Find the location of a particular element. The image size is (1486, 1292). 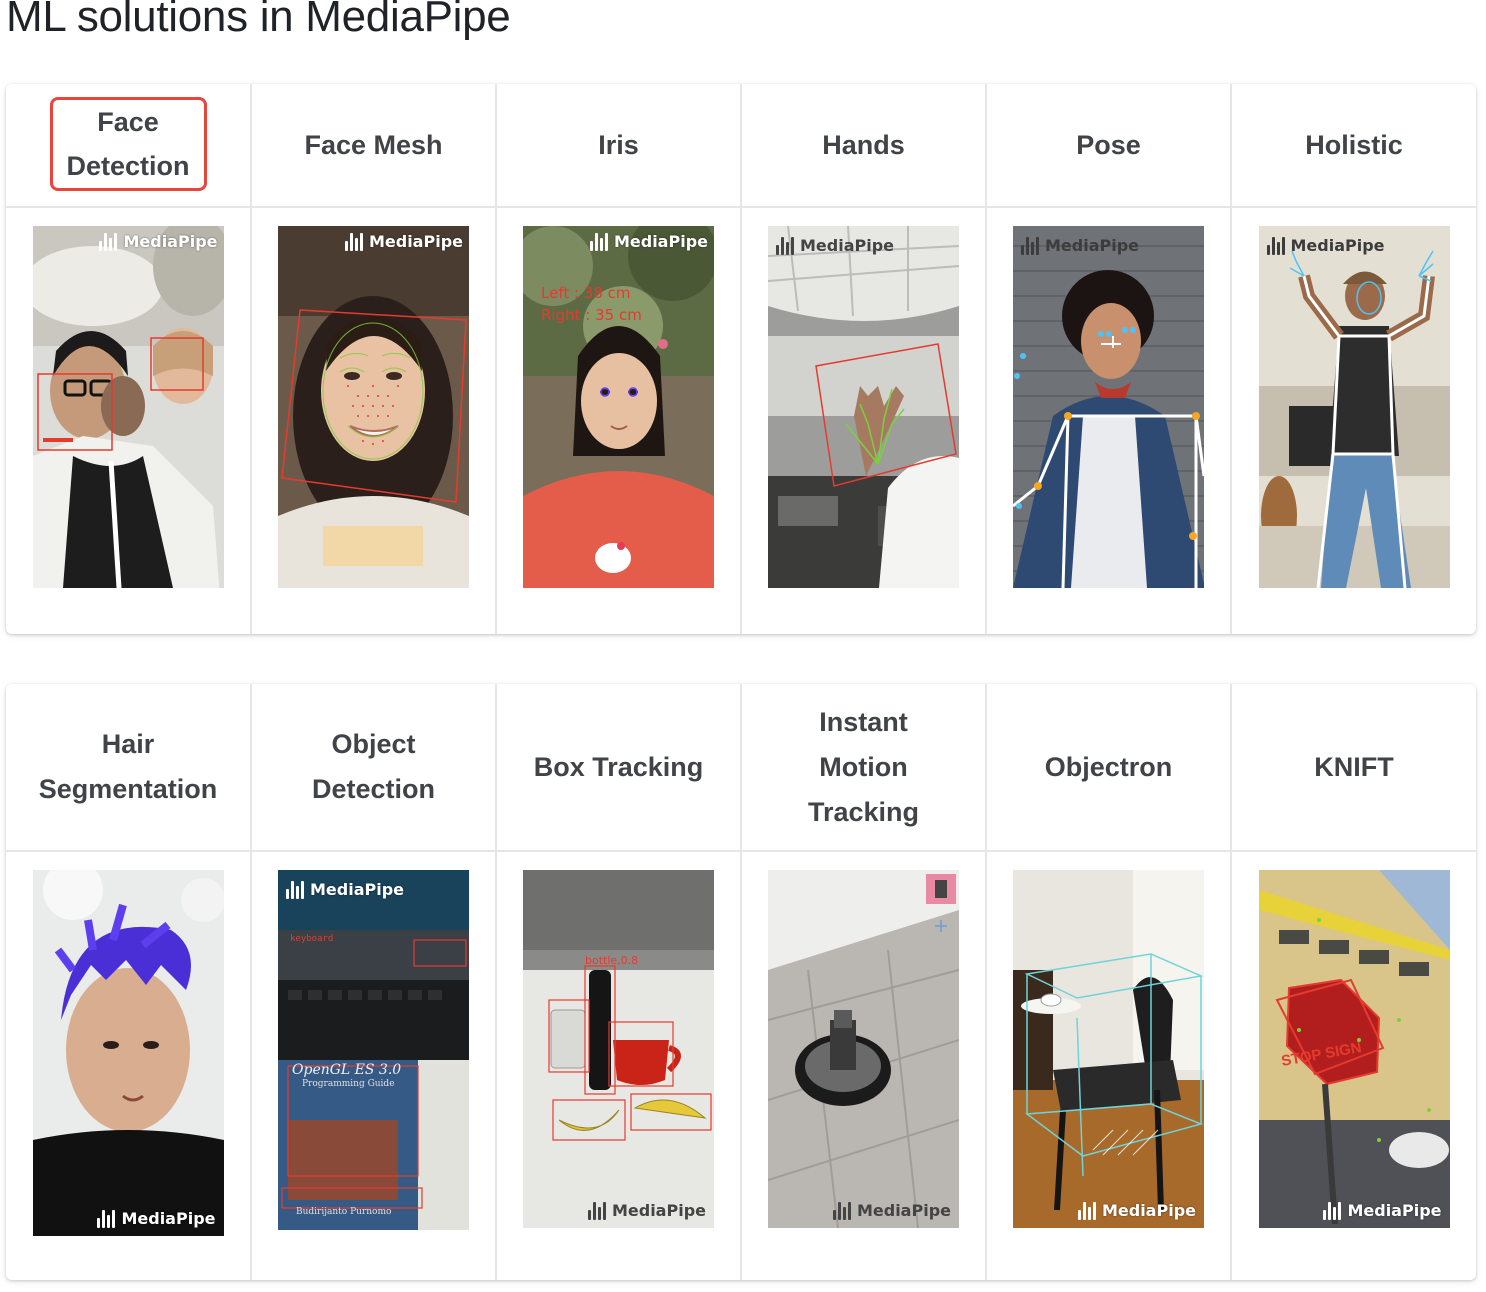

header-objectron: Objectron is located at coordinates (1108, 768).